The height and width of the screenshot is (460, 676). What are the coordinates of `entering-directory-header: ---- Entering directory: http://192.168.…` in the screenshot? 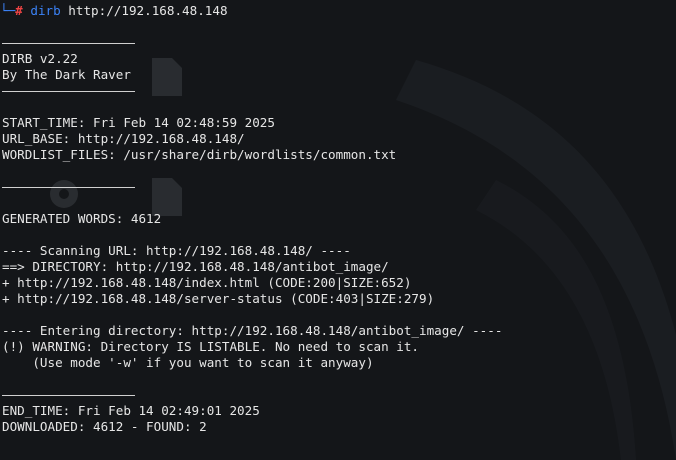 It's located at (252, 330).